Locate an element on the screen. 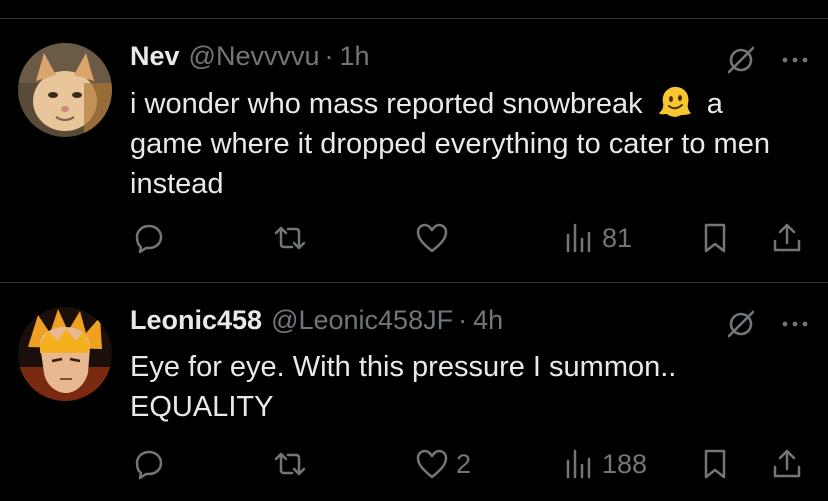  views-button: 188 is located at coordinates (604, 464).